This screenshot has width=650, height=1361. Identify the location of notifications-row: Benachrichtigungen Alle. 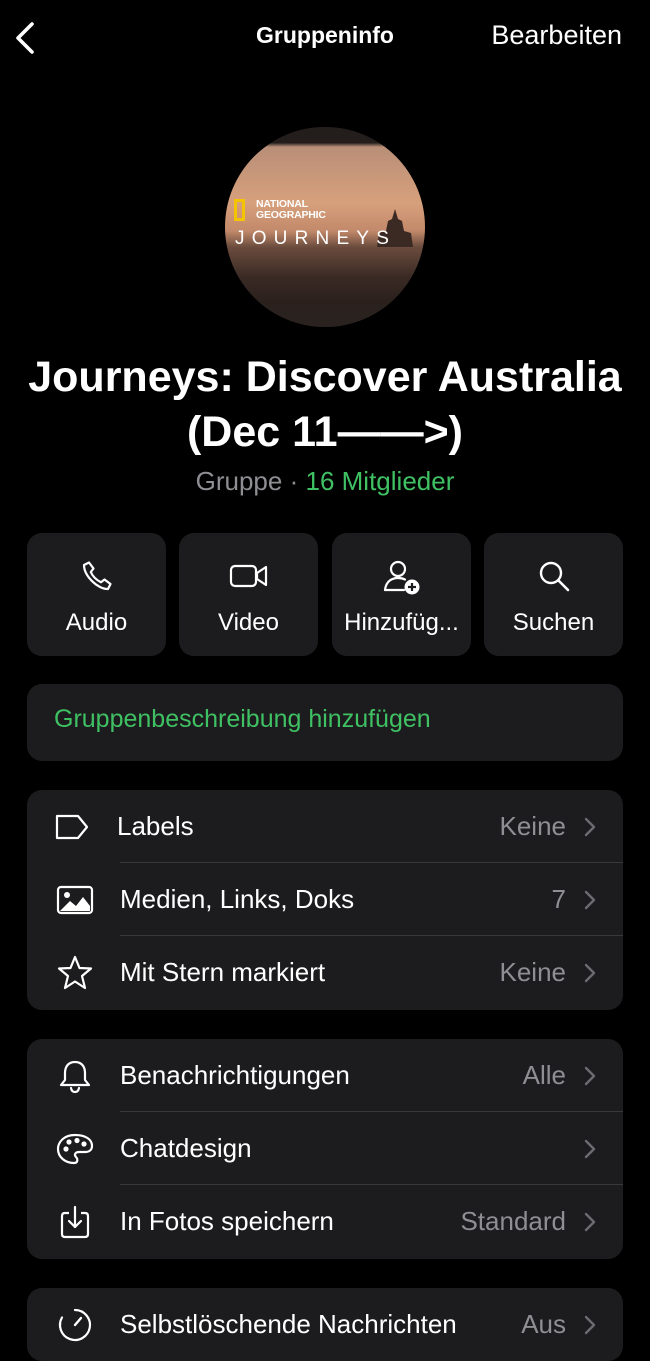
(325, 1075).